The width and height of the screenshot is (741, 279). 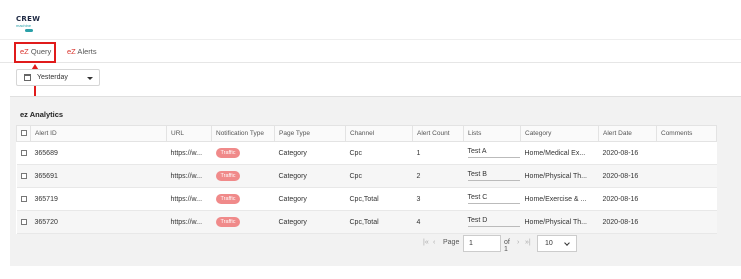 I want to click on col-alert-date: Alert Date, so click(x=627, y=133).